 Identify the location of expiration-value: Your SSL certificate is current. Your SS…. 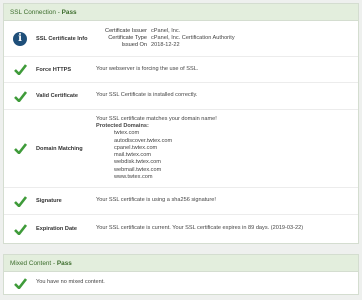
(200, 228).